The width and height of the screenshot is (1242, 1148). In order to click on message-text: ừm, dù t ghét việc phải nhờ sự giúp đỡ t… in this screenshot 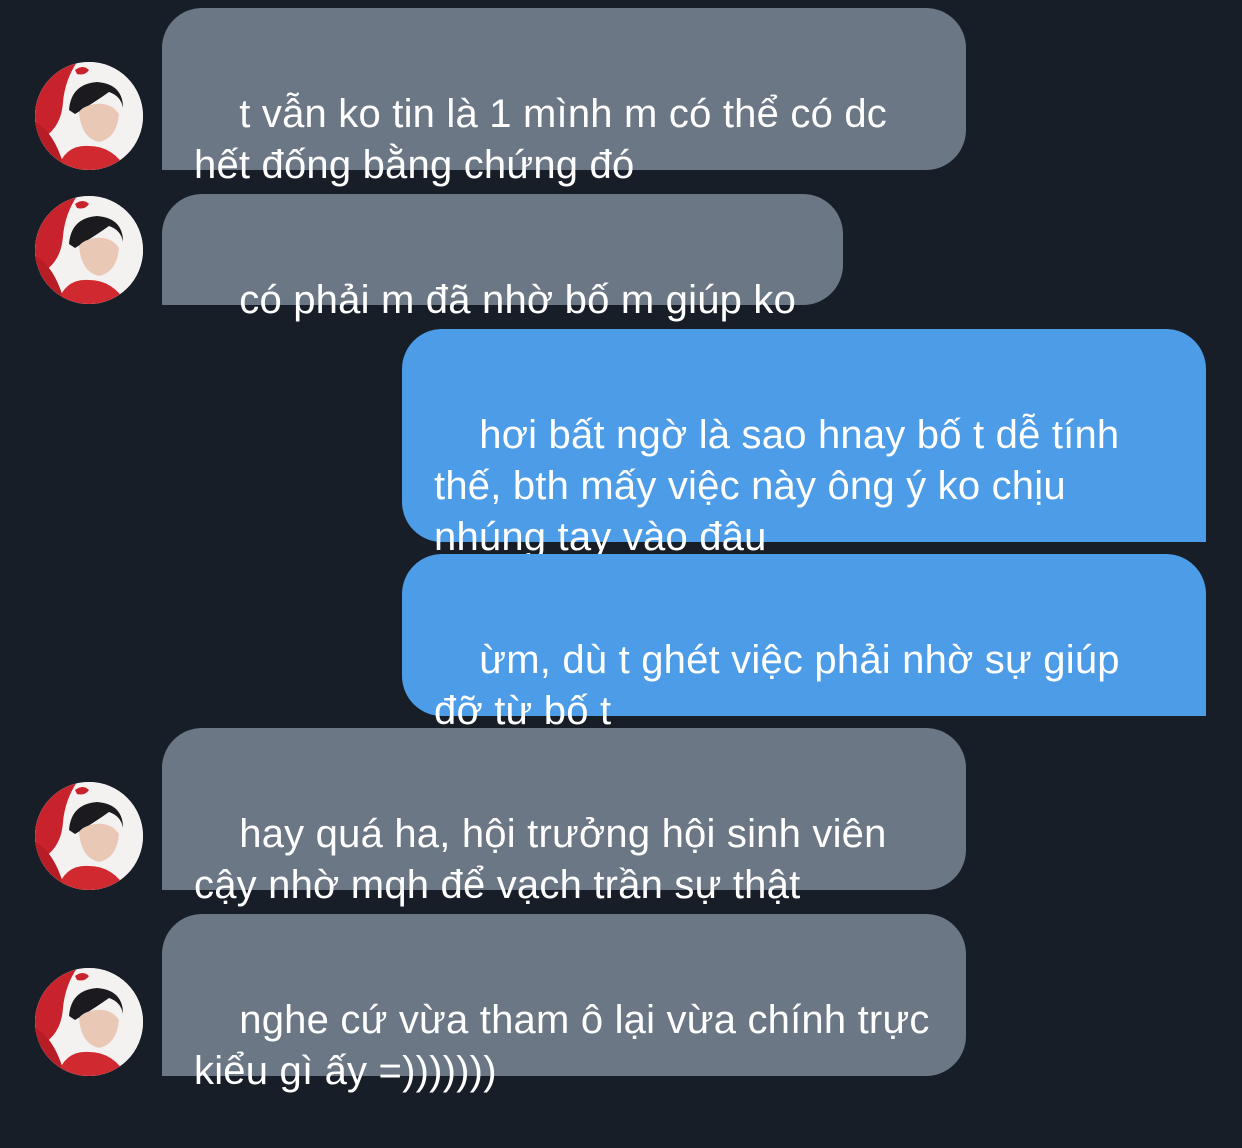, I will do `click(777, 685)`.